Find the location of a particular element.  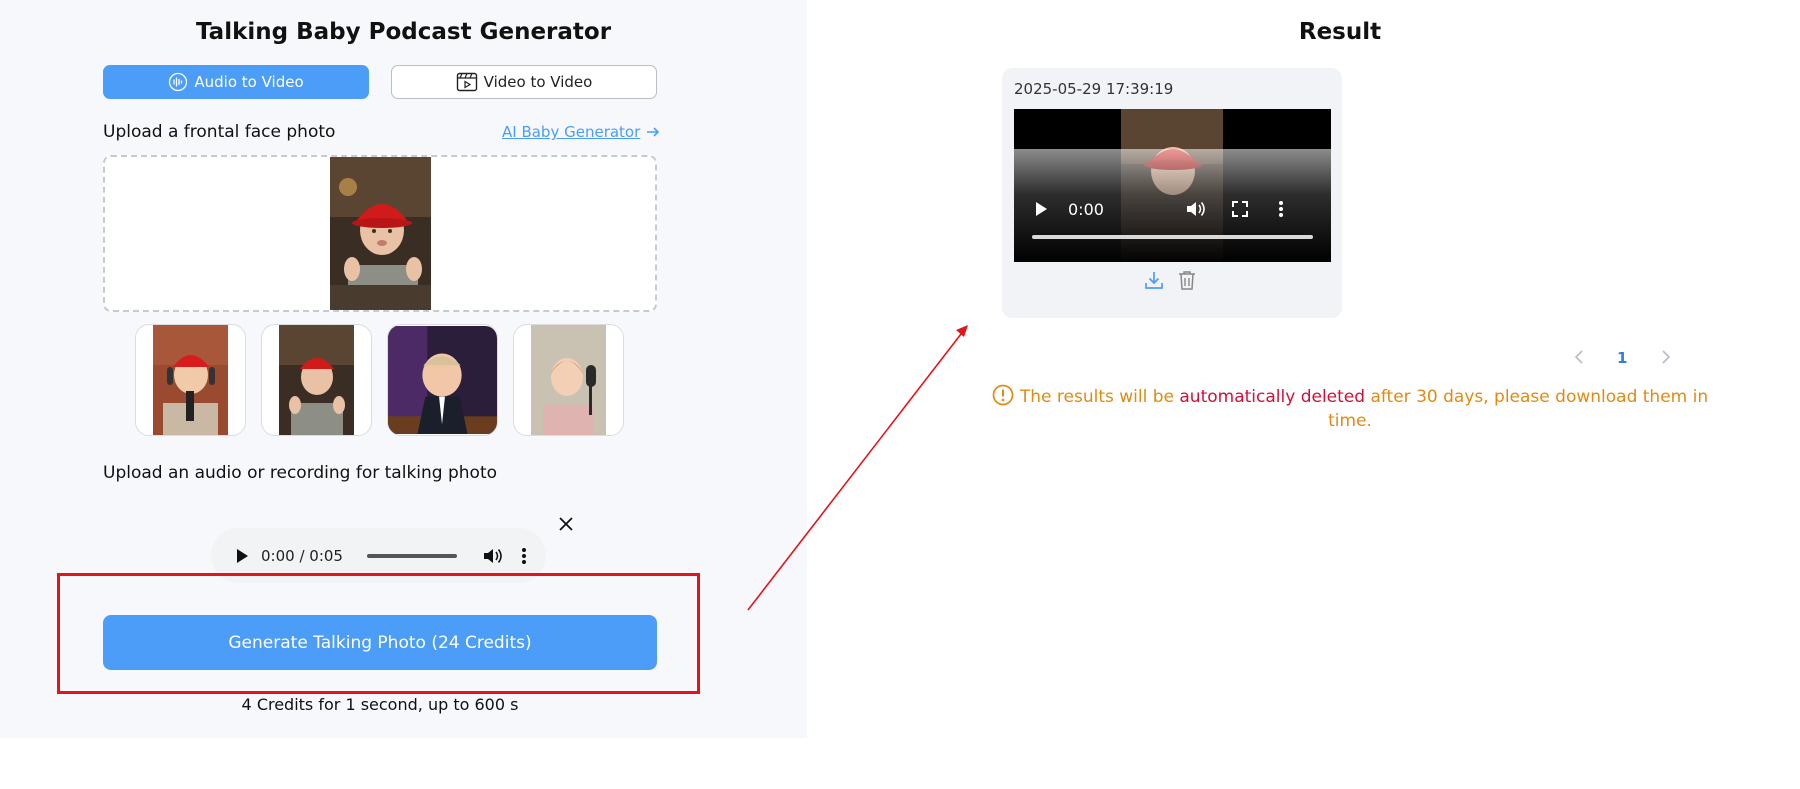

notice-text-1: The results will be is located at coordinates (1099, 397).